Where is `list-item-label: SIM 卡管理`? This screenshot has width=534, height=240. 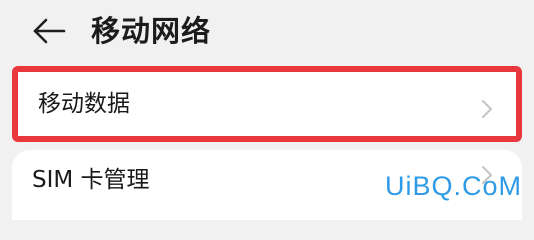
list-item-label: SIM 卡管理 is located at coordinates (91, 180).